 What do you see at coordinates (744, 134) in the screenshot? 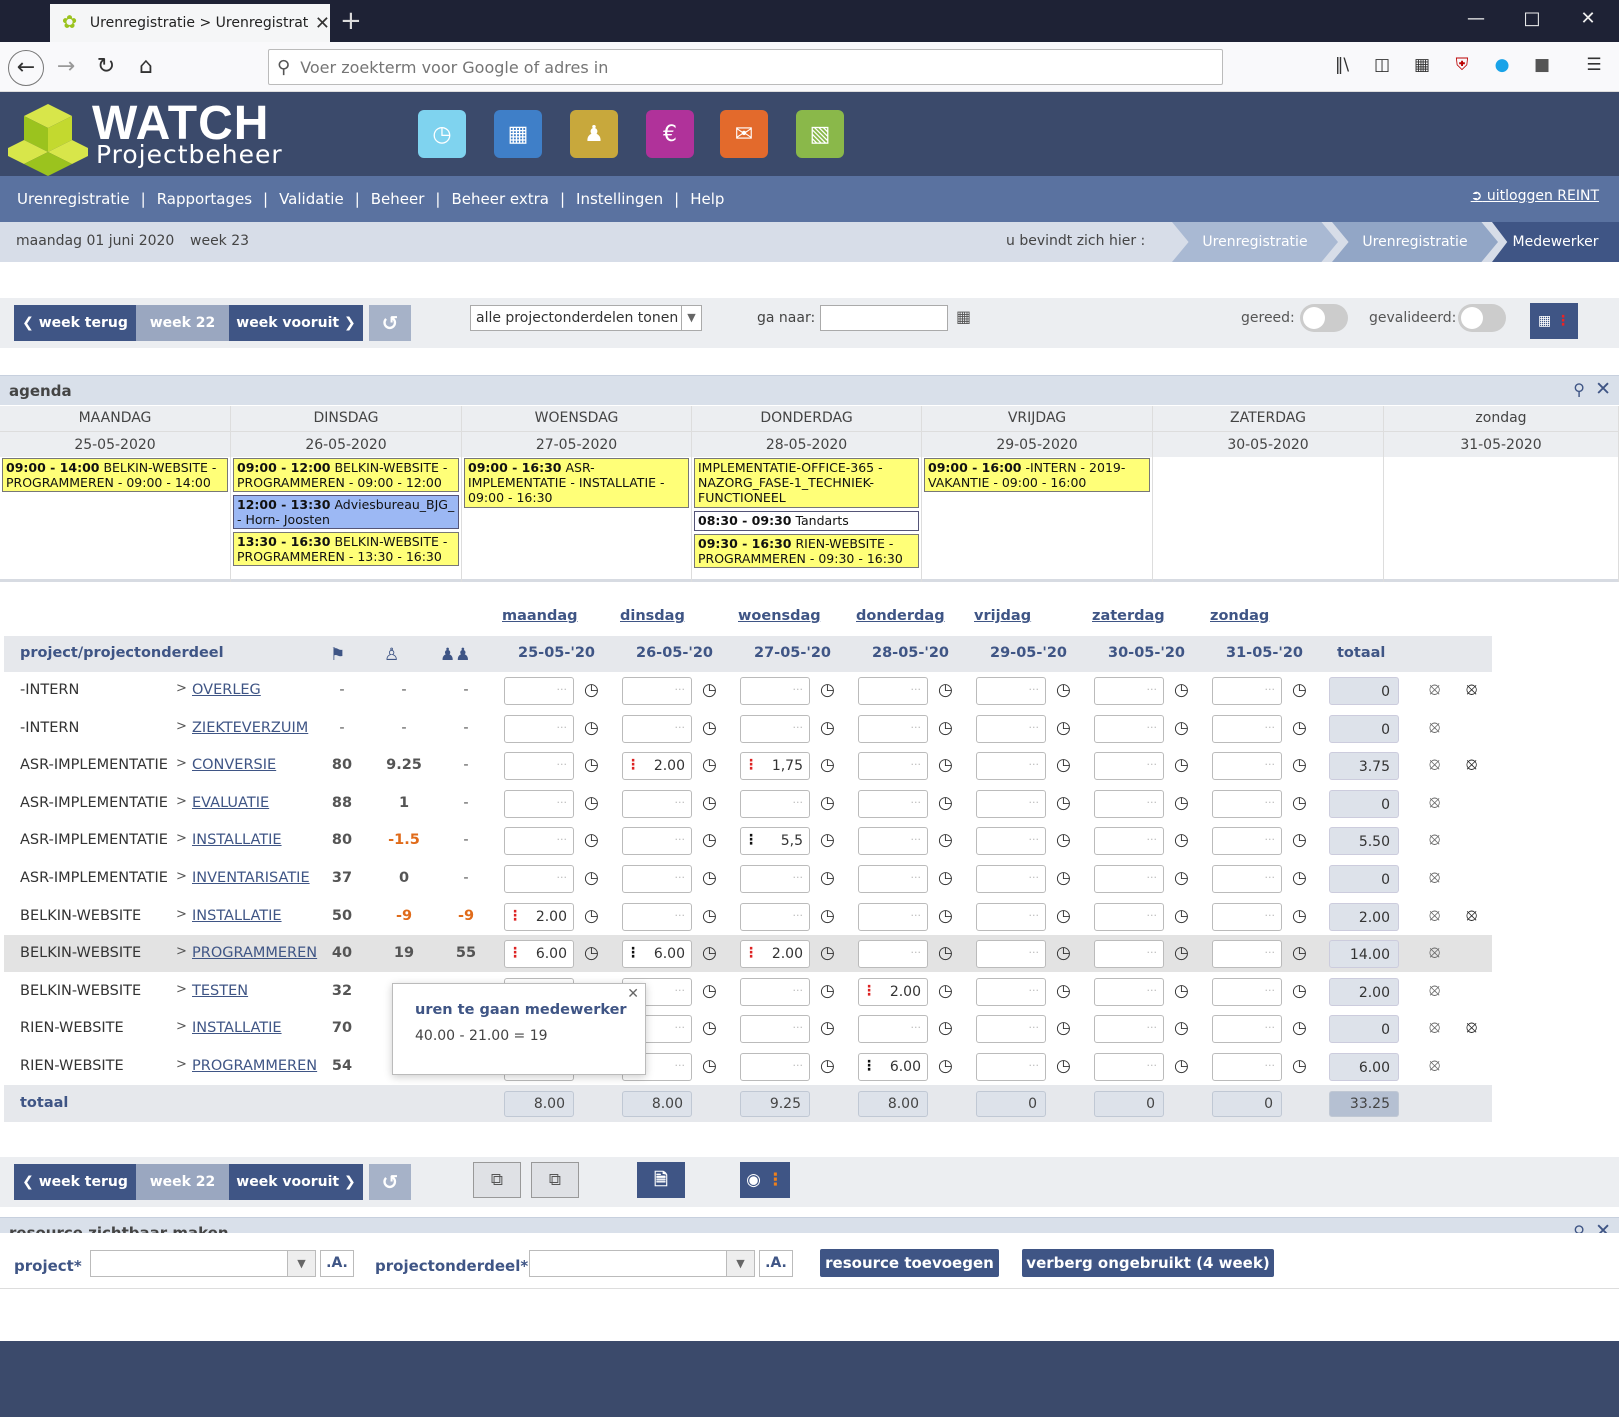
I see `chat-app-icon: ✉` at bounding box center [744, 134].